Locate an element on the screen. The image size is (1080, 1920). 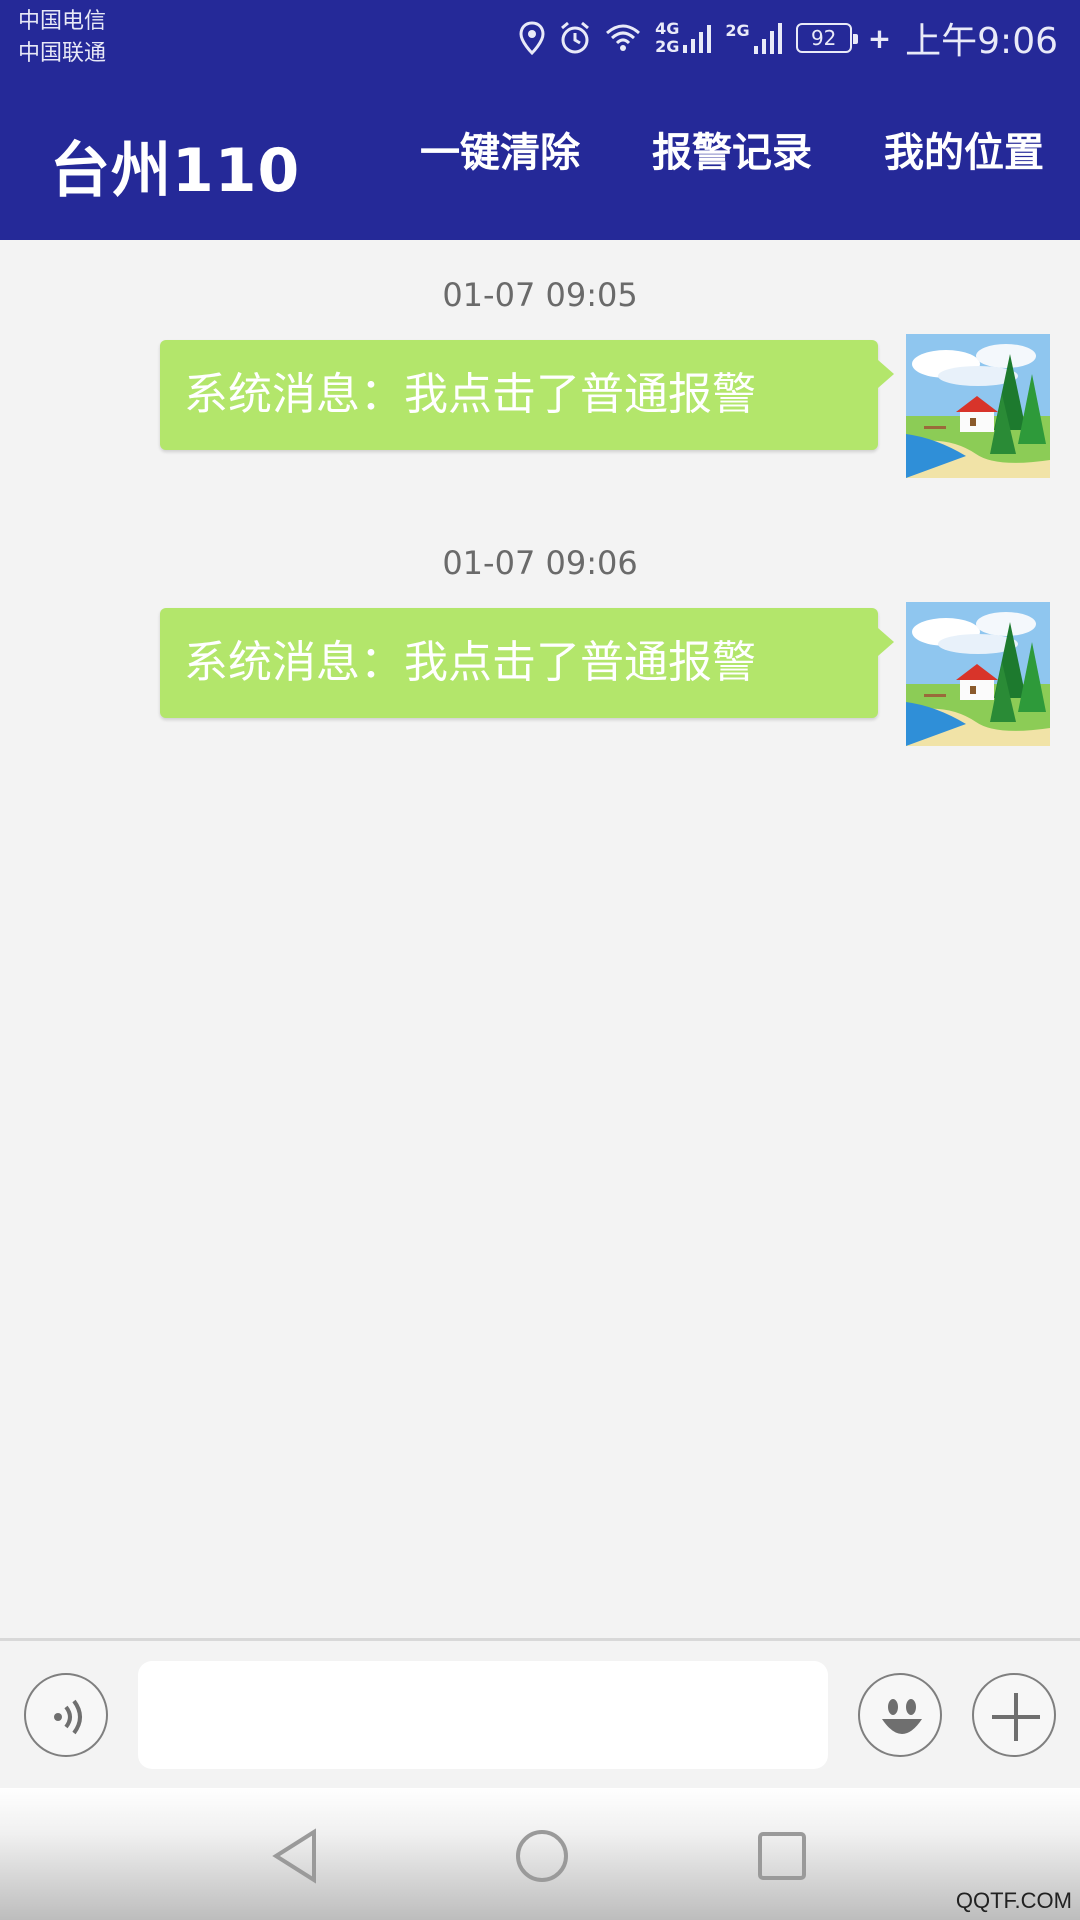
alarm-records-button: 报警记录 is located at coordinates (732, 149).